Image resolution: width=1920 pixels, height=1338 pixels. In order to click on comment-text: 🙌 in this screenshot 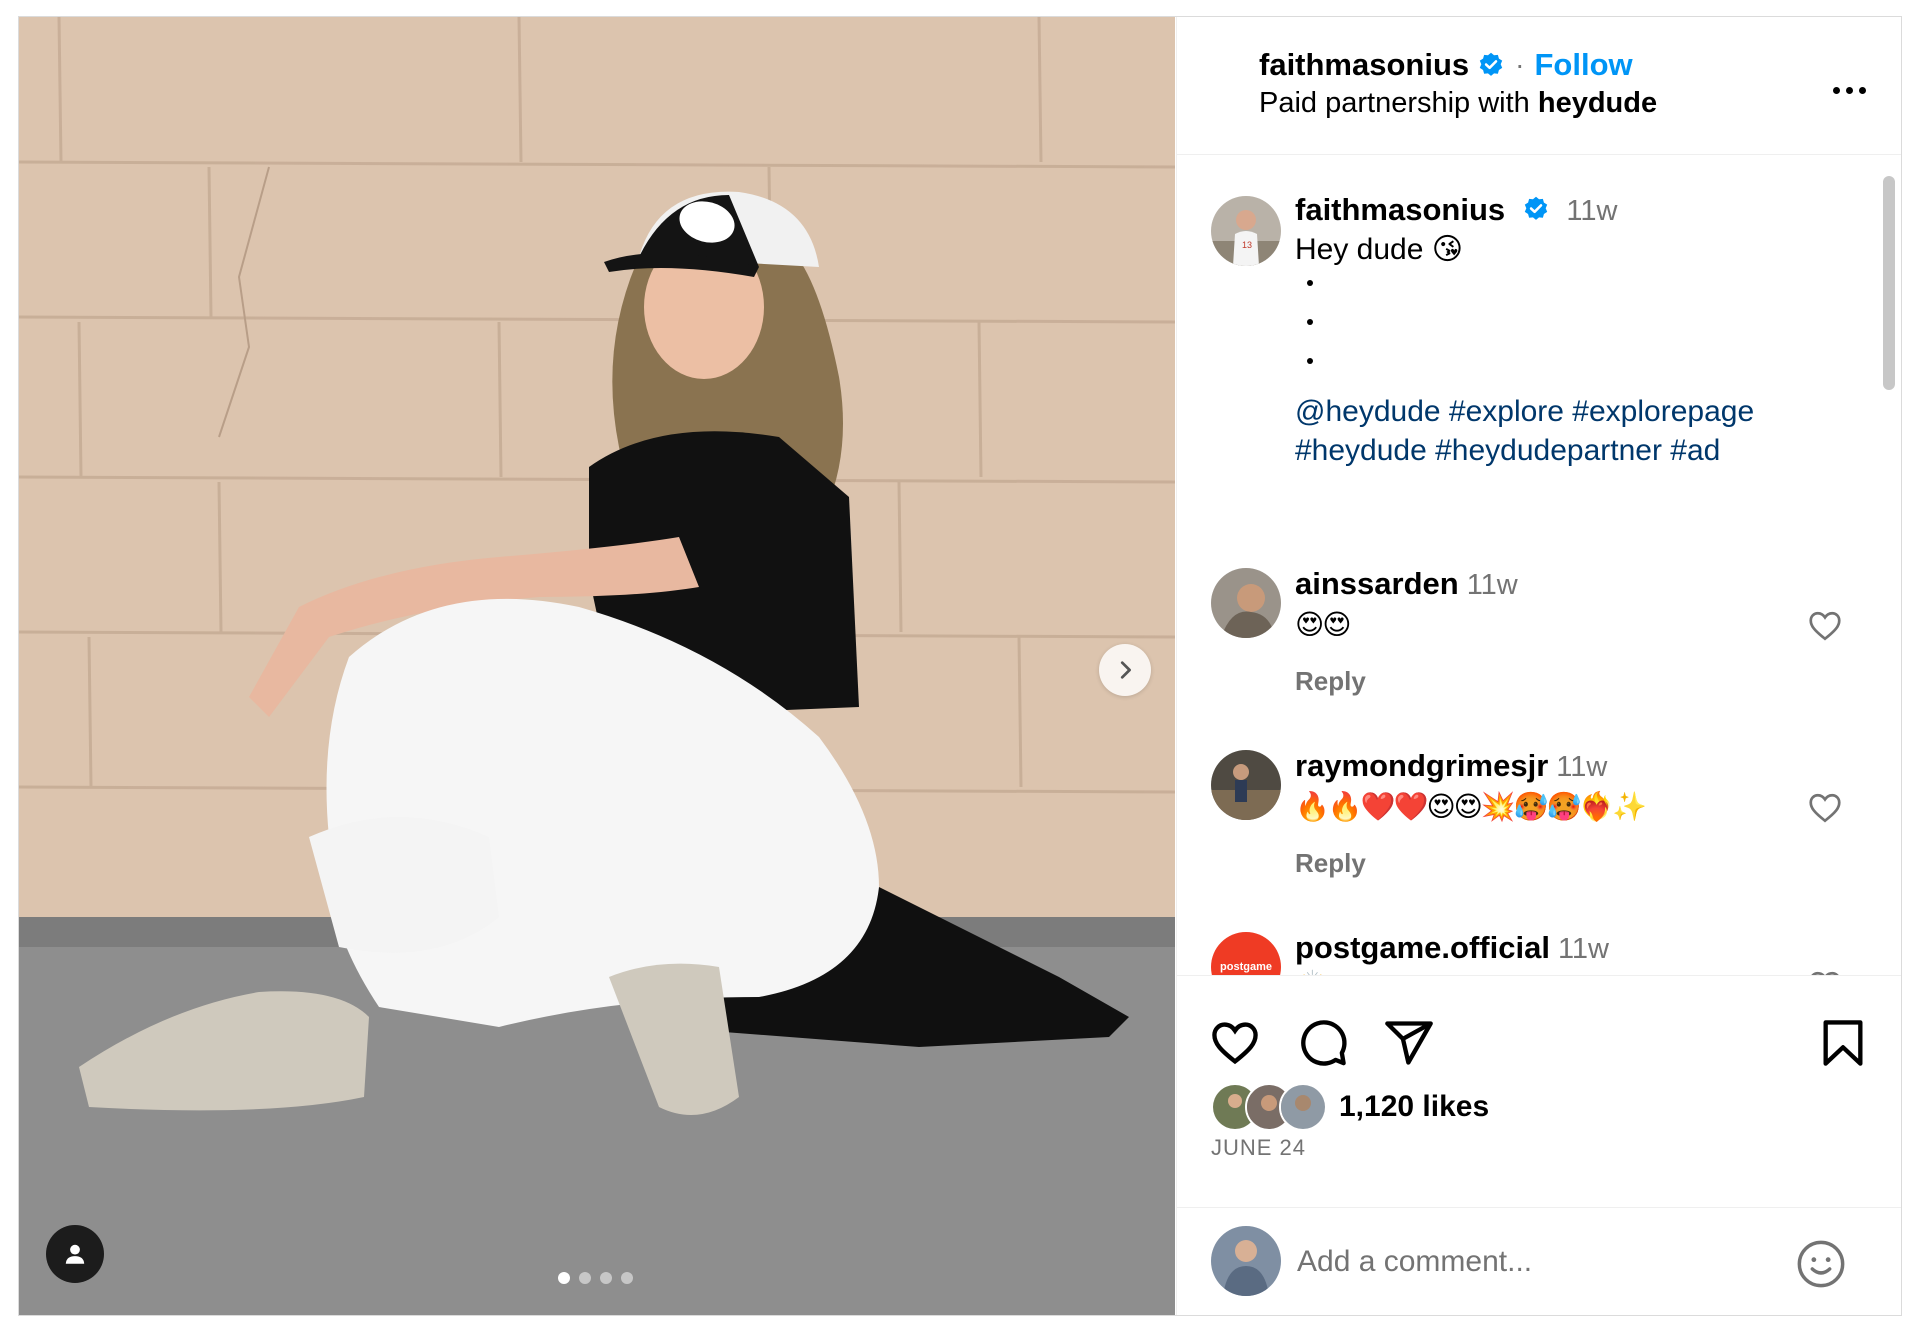, I will do `click(1312, 971)`.